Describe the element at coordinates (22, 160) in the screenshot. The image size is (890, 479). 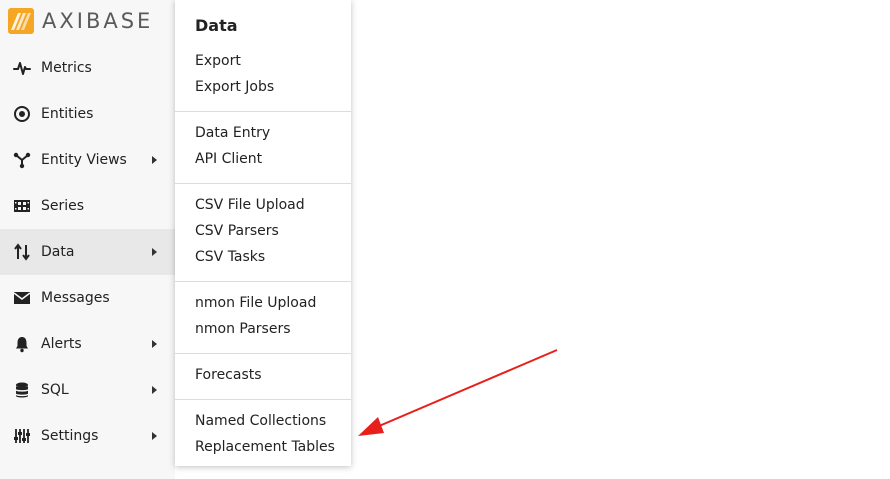
I see `share-nodes-icon` at that location.